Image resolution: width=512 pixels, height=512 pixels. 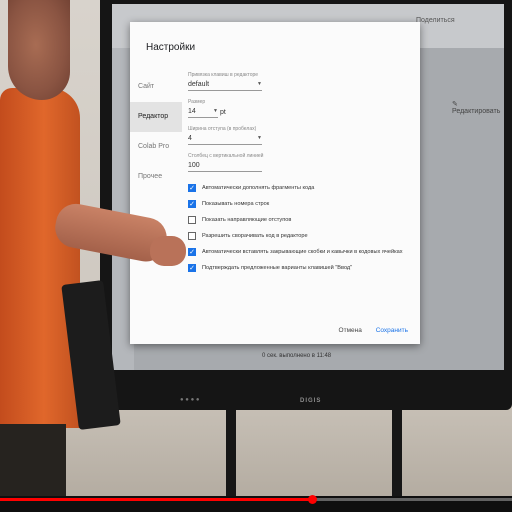 I want to click on vertical-ruler-label: Столбец с вертикальной линией, so click(x=226, y=156).